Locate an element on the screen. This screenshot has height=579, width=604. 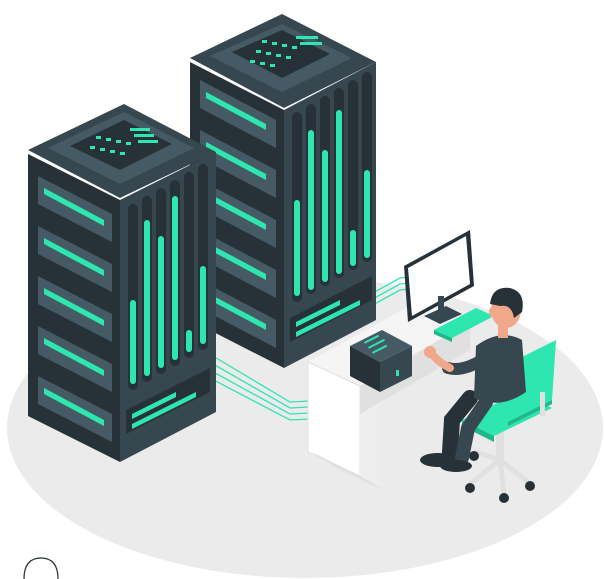
corner-arc-mark is located at coordinates (41, 568).